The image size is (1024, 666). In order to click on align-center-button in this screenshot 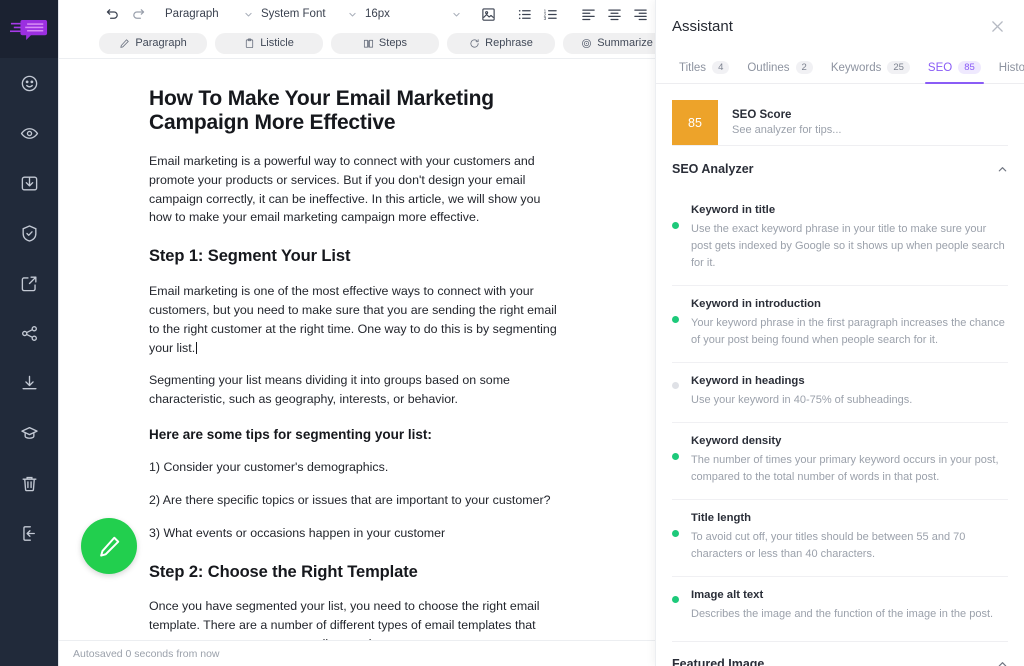, I will do `click(614, 14)`.